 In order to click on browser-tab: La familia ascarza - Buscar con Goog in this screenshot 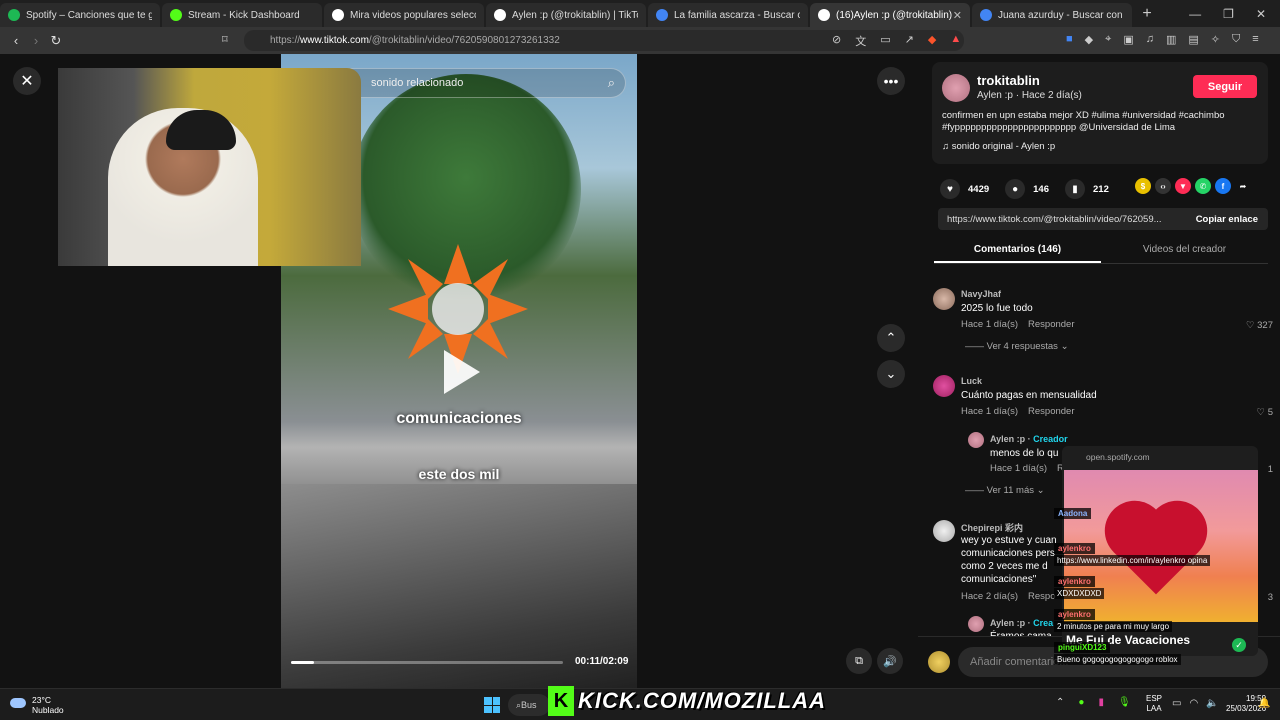, I will do `click(728, 15)`.